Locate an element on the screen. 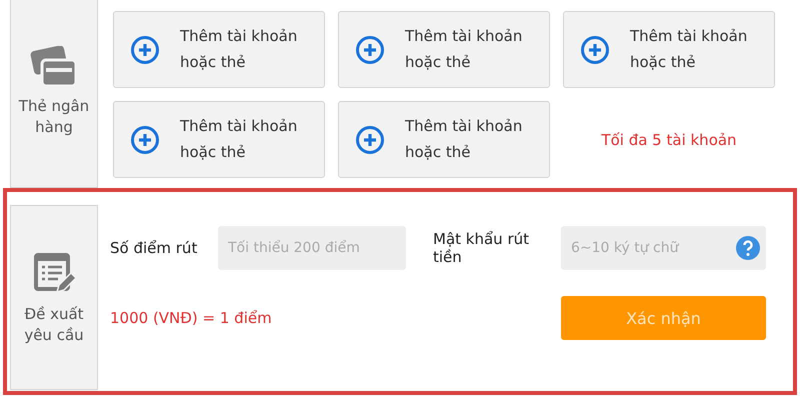  password-label: Mật khẩu rút tiền is located at coordinates (481, 248).